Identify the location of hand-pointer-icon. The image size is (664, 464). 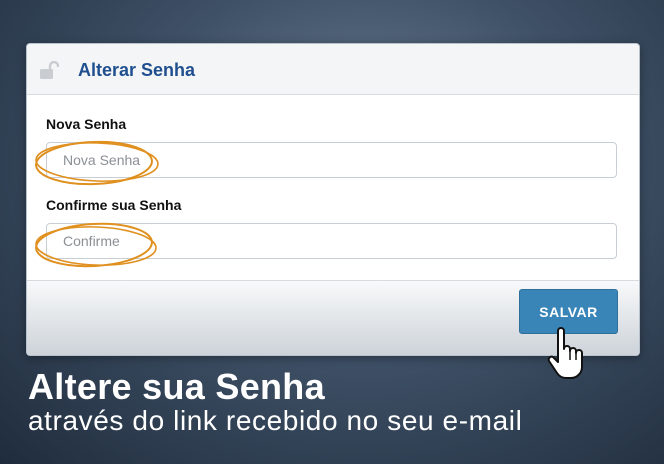
(568, 354).